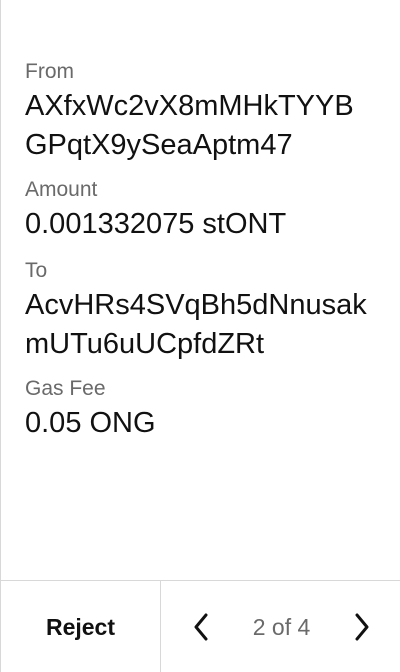 The image size is (400, 672). What do you see at coordinates (189, 125) in the screenshot?
I see `from-address: AXfxWc2vX8mMHkTYYBGPqtX9ySeaAptm47` at bounding box center [189, 125].